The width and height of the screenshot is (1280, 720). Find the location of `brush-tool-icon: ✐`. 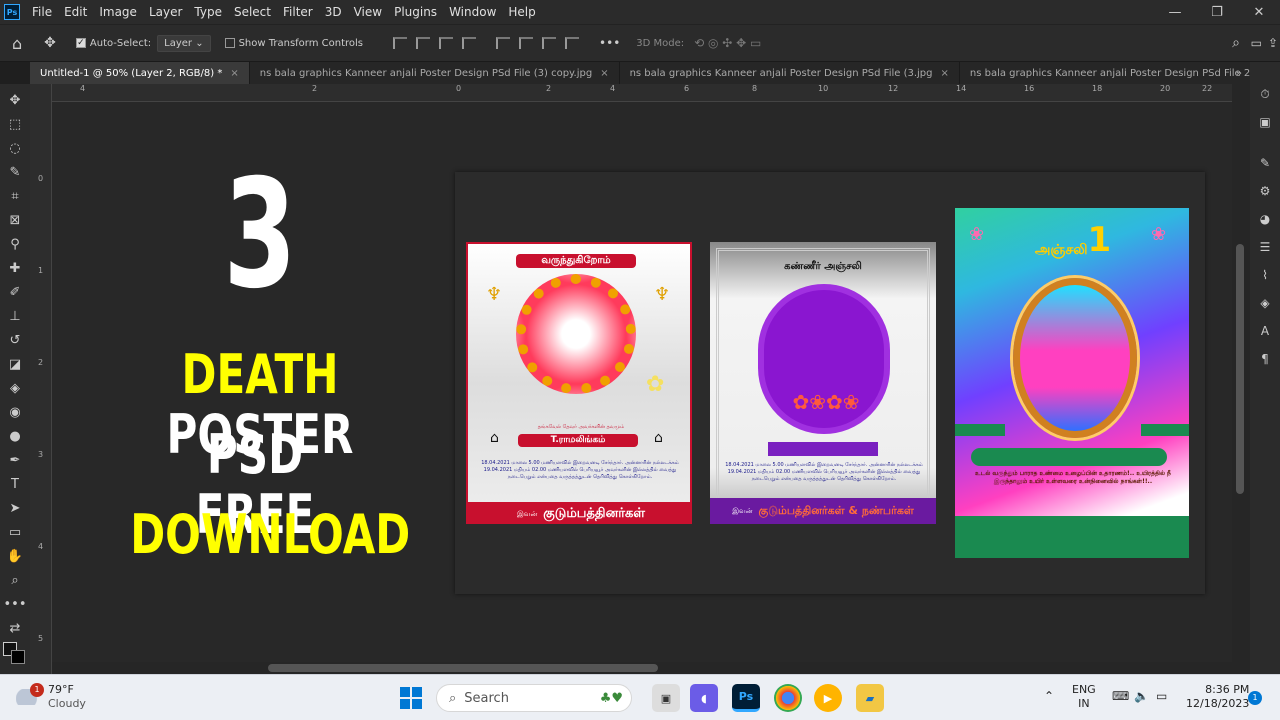

brush-tool-icon: ✐ is located at coordinates (15, 292).